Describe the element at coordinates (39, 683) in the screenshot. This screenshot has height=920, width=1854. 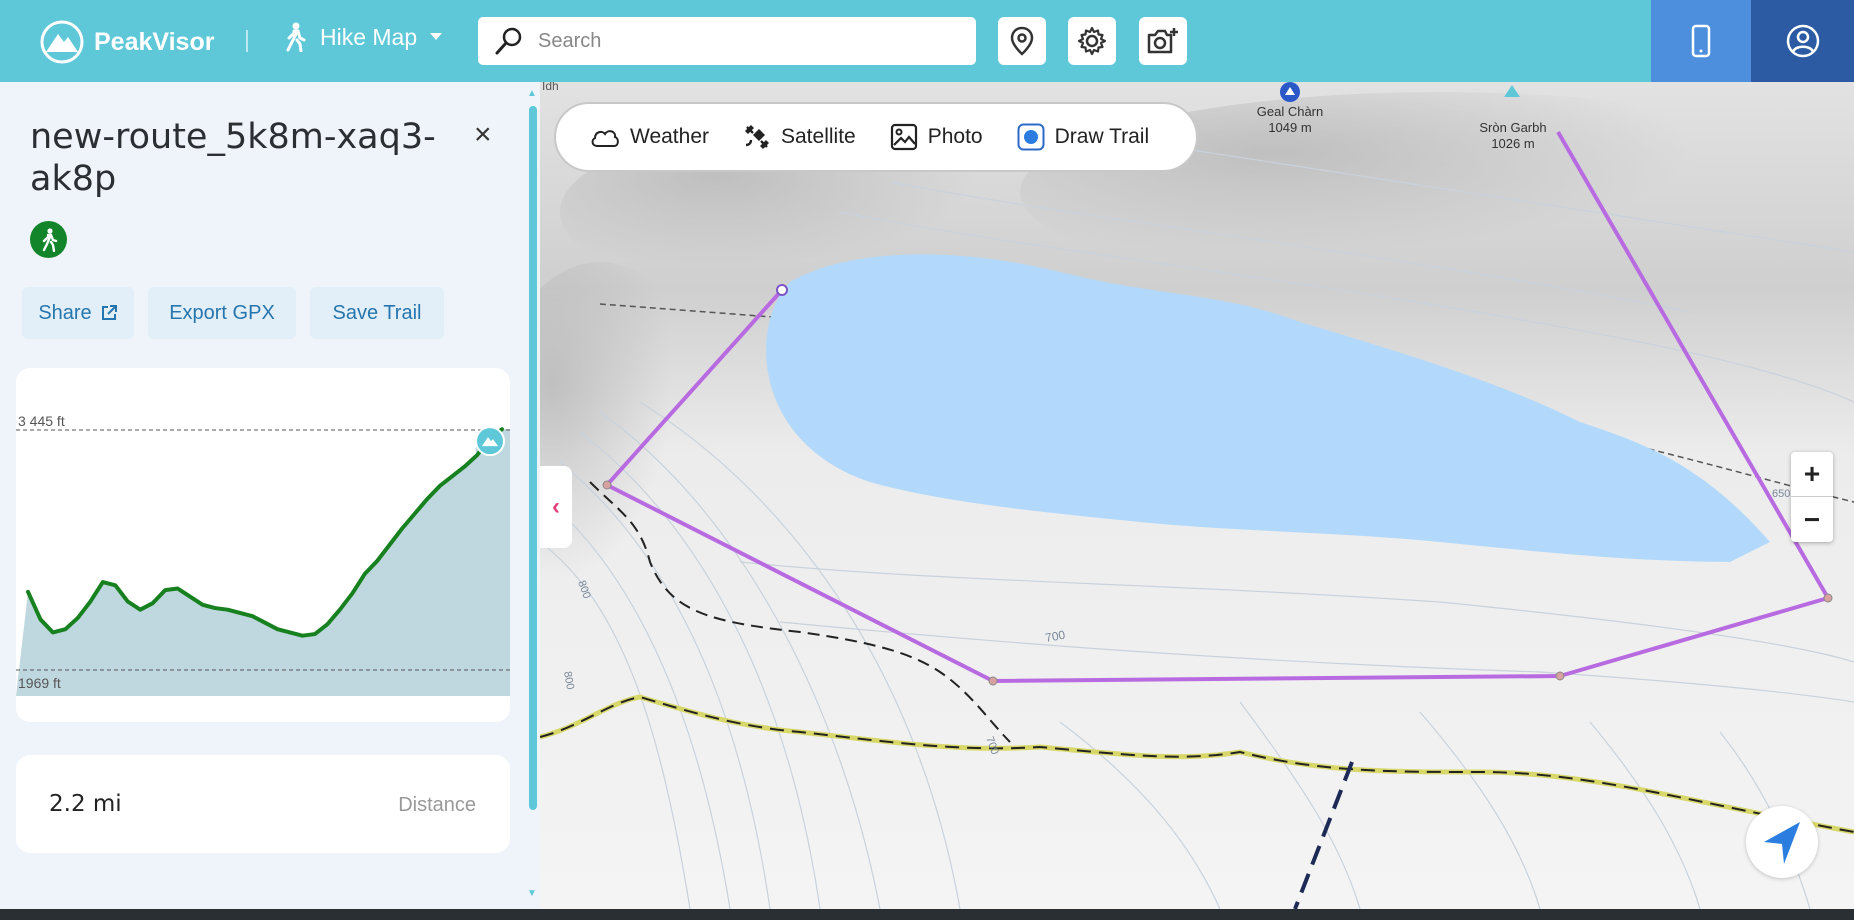
I see `min-elevation-label: 1969 ft` at that location.